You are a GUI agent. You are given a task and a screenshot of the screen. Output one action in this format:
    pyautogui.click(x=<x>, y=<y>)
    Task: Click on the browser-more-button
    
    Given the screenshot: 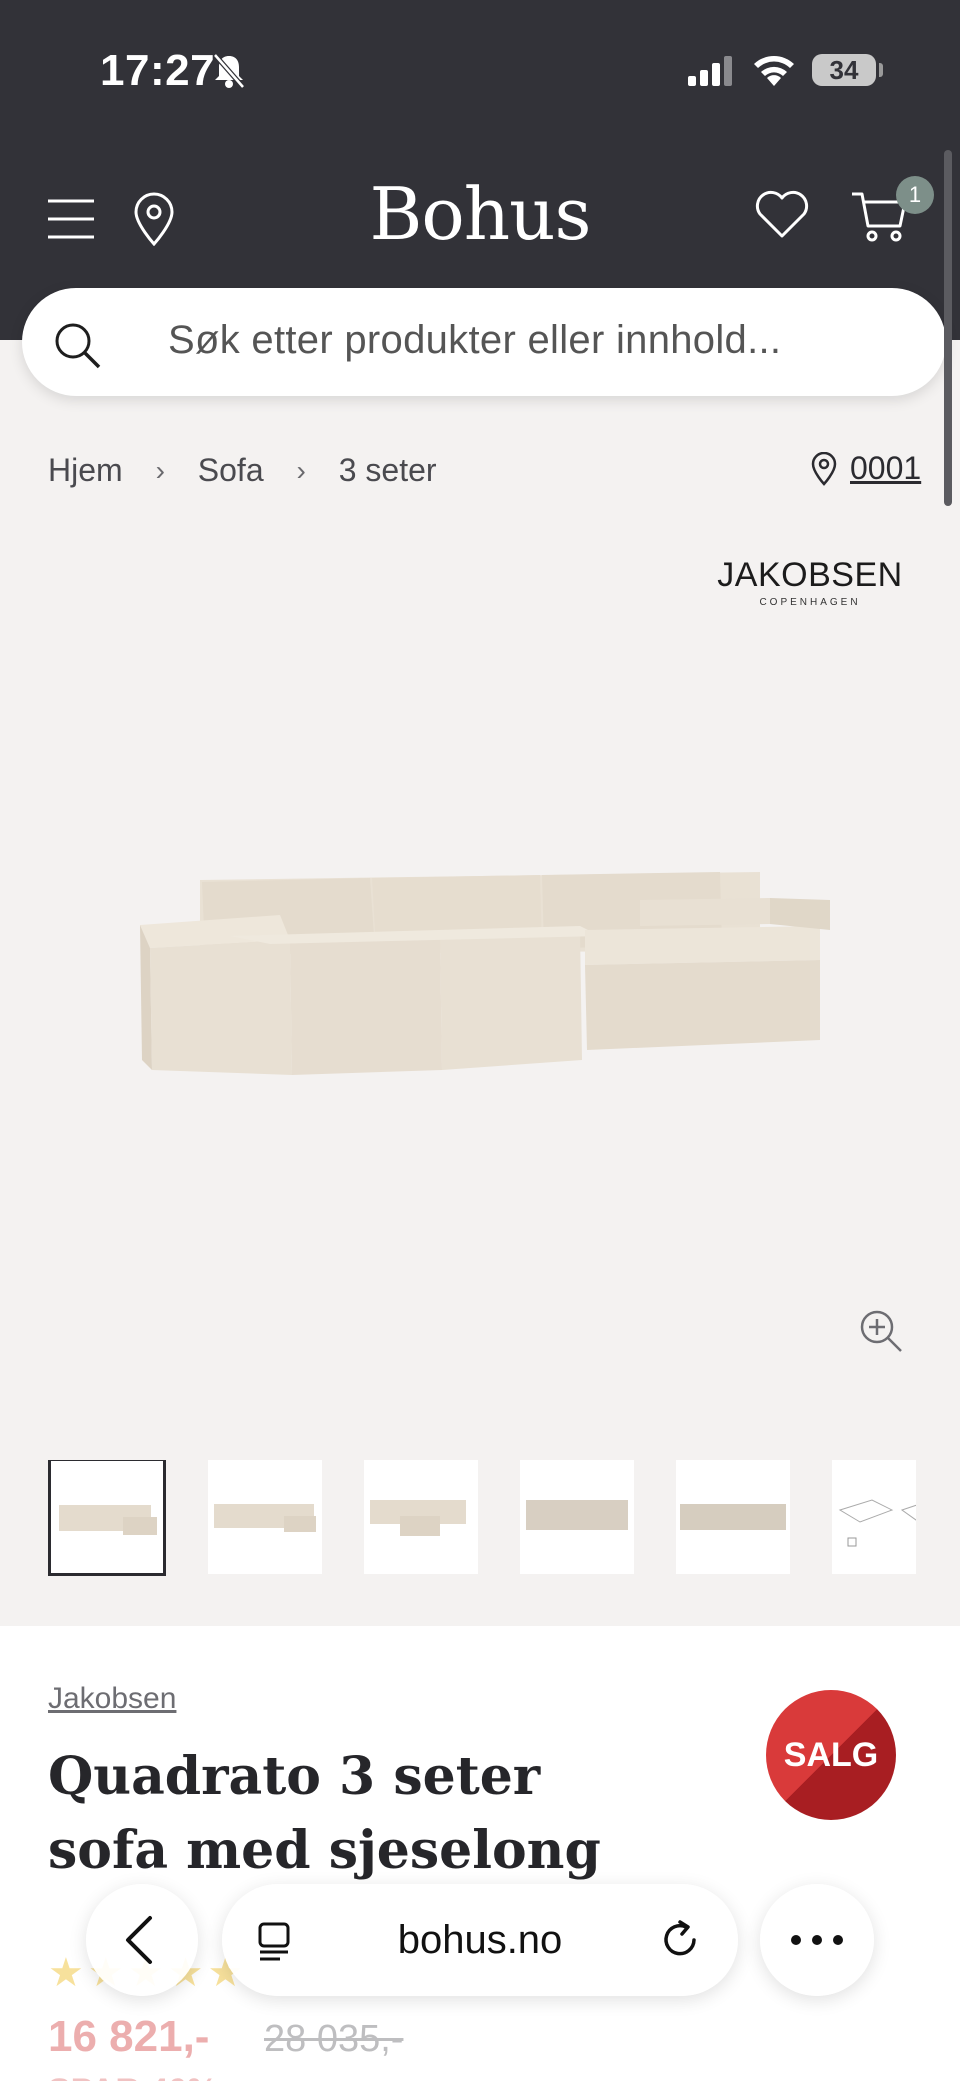 What is the action you would take?
    pyautogui.click(x=817, y=1940)
    